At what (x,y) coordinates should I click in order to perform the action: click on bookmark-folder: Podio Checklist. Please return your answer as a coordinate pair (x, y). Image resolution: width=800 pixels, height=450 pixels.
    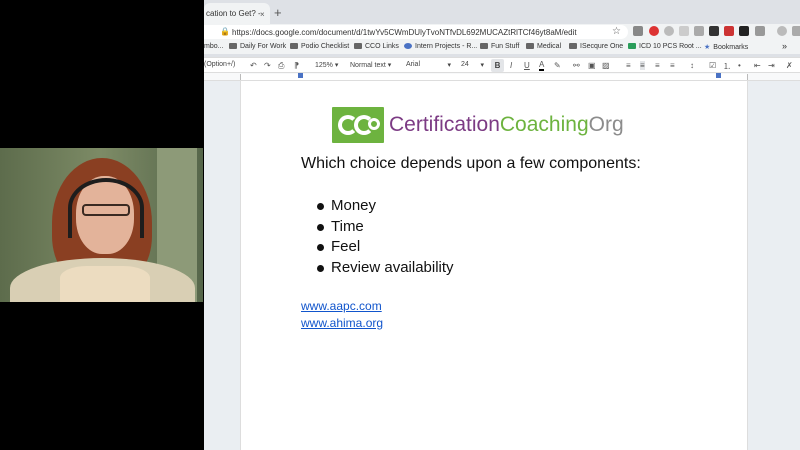
    Looking at the image, I should click on (319, 46).